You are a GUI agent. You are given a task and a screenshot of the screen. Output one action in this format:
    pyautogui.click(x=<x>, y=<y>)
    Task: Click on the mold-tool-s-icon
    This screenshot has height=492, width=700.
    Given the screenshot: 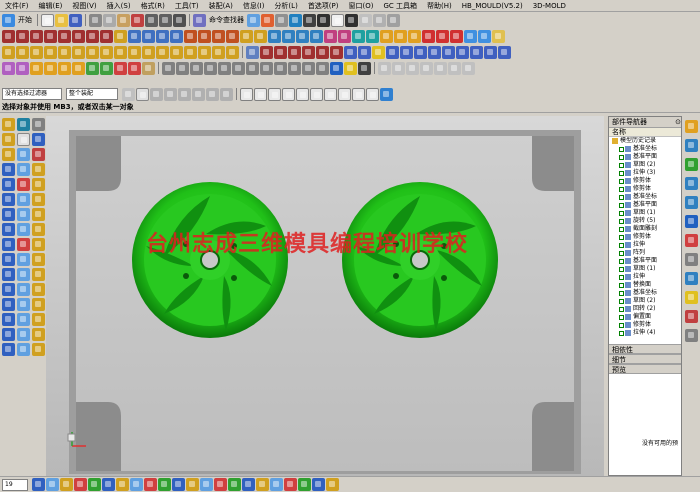 What is the action you would take?
    pyautogui.click(x=8, y=229)
    